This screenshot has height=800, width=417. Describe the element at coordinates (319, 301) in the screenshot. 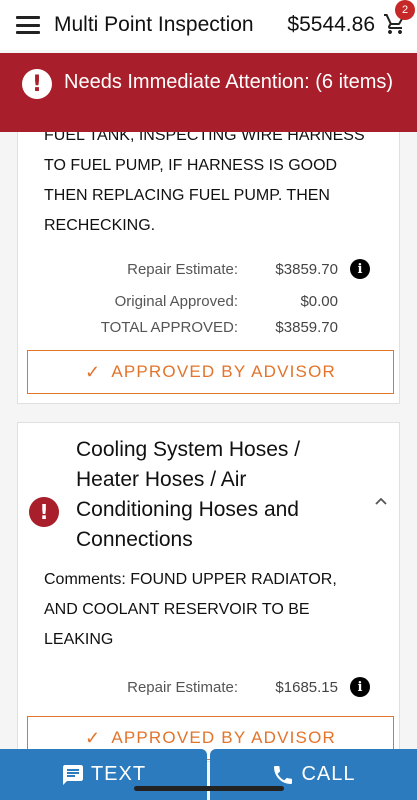

I see `original-approved-value: $0.00` at that location.